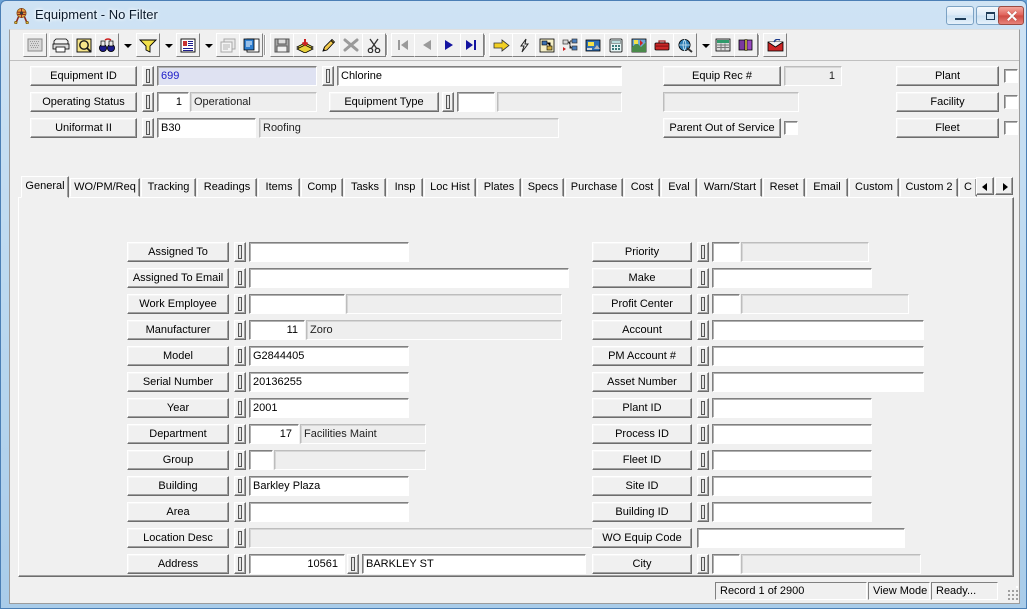 Image resolution: width=1027 pixels, height=609 pixels. I want to click on tab-comp: Comp, so click(322, 187).